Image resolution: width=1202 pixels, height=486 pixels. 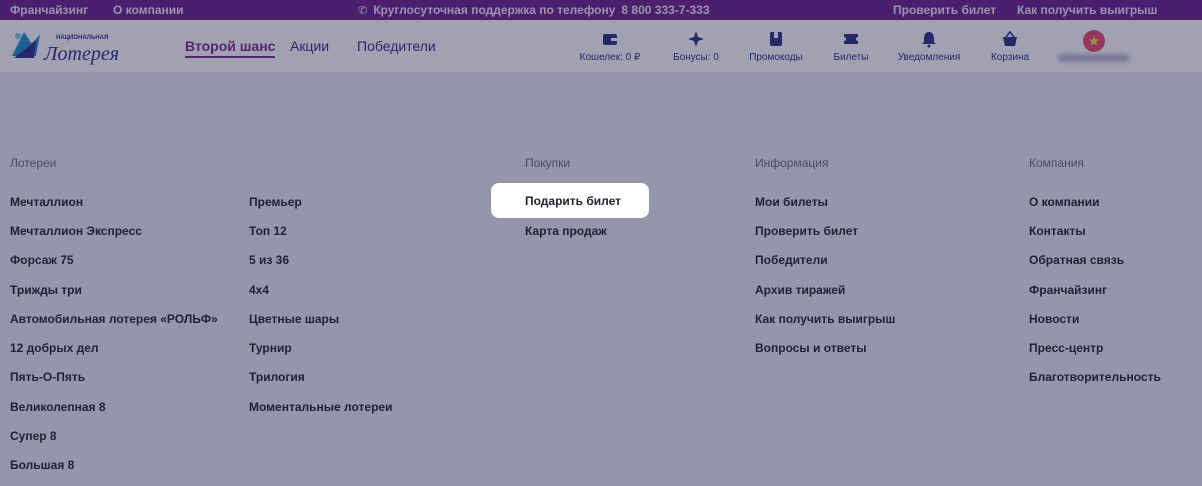 What do you see at coordinates (1064, 202) in the screenshot?
I see `company-link: О компании` at bounding box center [1064, 202].